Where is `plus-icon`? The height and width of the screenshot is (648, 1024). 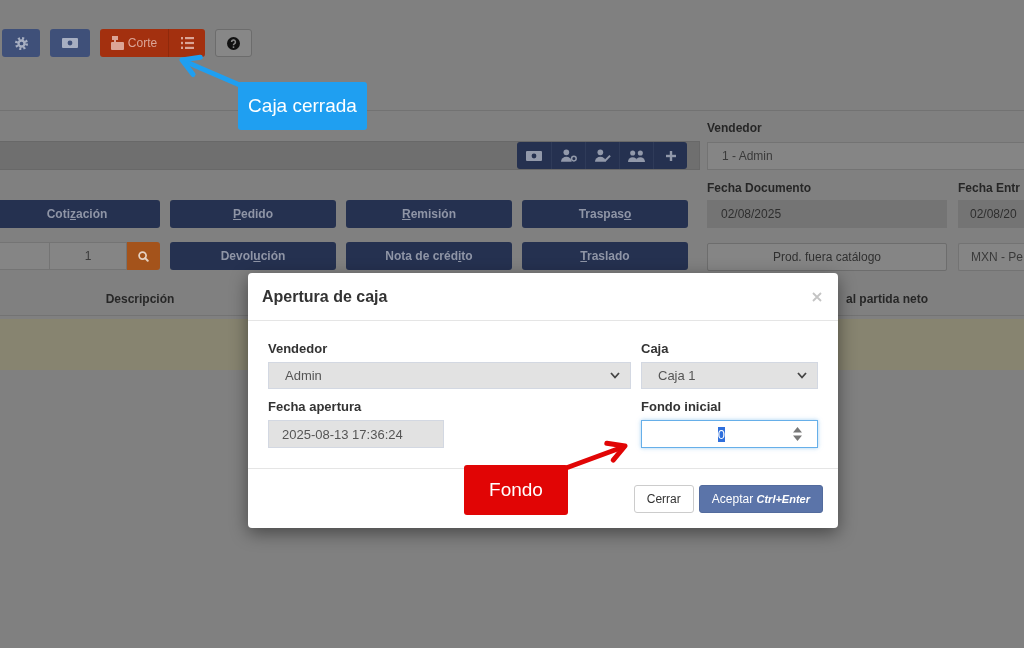 plus-icon is located at coordinates (670, 155).